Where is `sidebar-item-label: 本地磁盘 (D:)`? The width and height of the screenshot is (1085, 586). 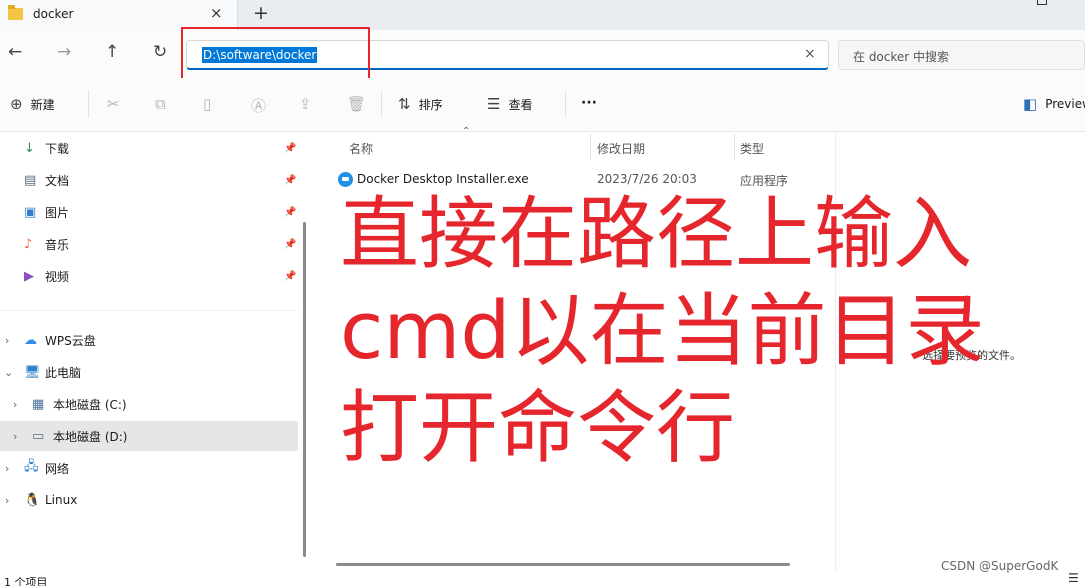
sidebar-item-label: 本地磁盘 (D:) is located at coordinates (90, 436).